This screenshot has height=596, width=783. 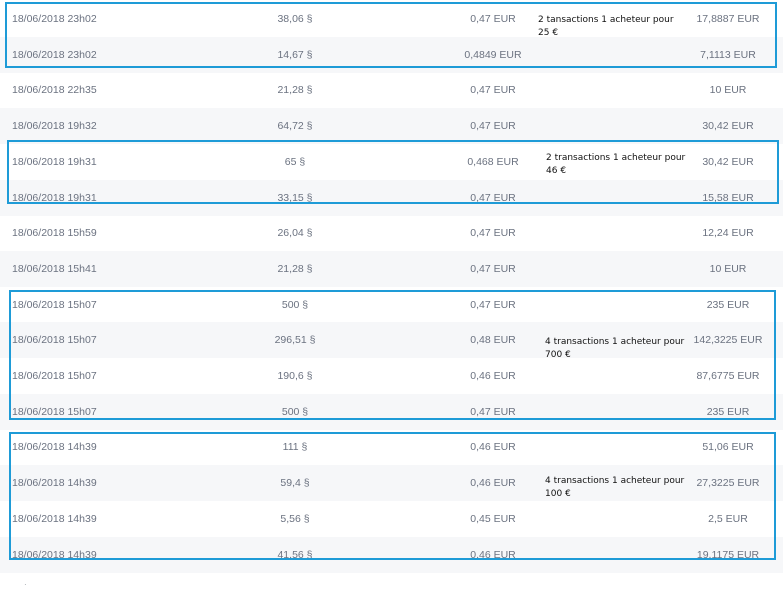 What do you see at coordinates (614, 488) in the screenshot?
I see `group-note-4: 4 transactions 1 acheteur pour 100 €` at bounding box center [614, 488].